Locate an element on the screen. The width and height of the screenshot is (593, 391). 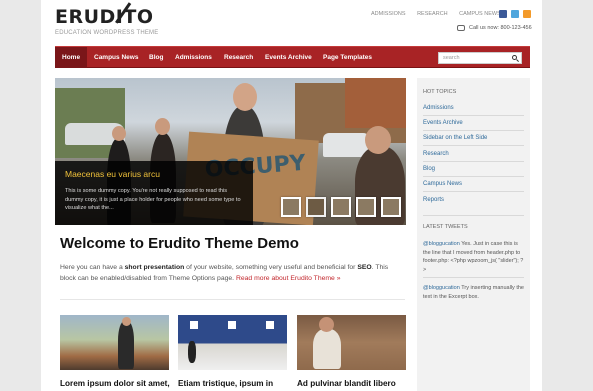
sidebar-item-research: Research is located at coordinates (473, 156).